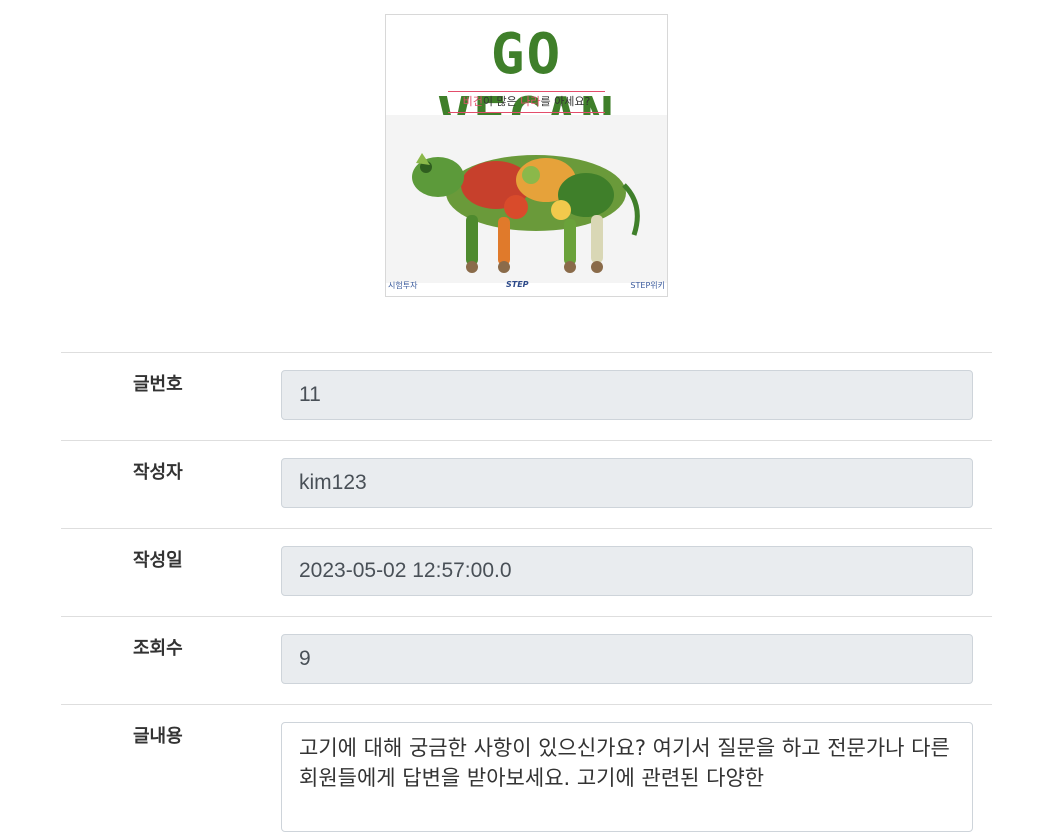 This screenshot has height=832, width=1064. Describe the element at coordinates (517, 284) in the screenshot. I see `banner-footer-step-logo: STEP` at that location.